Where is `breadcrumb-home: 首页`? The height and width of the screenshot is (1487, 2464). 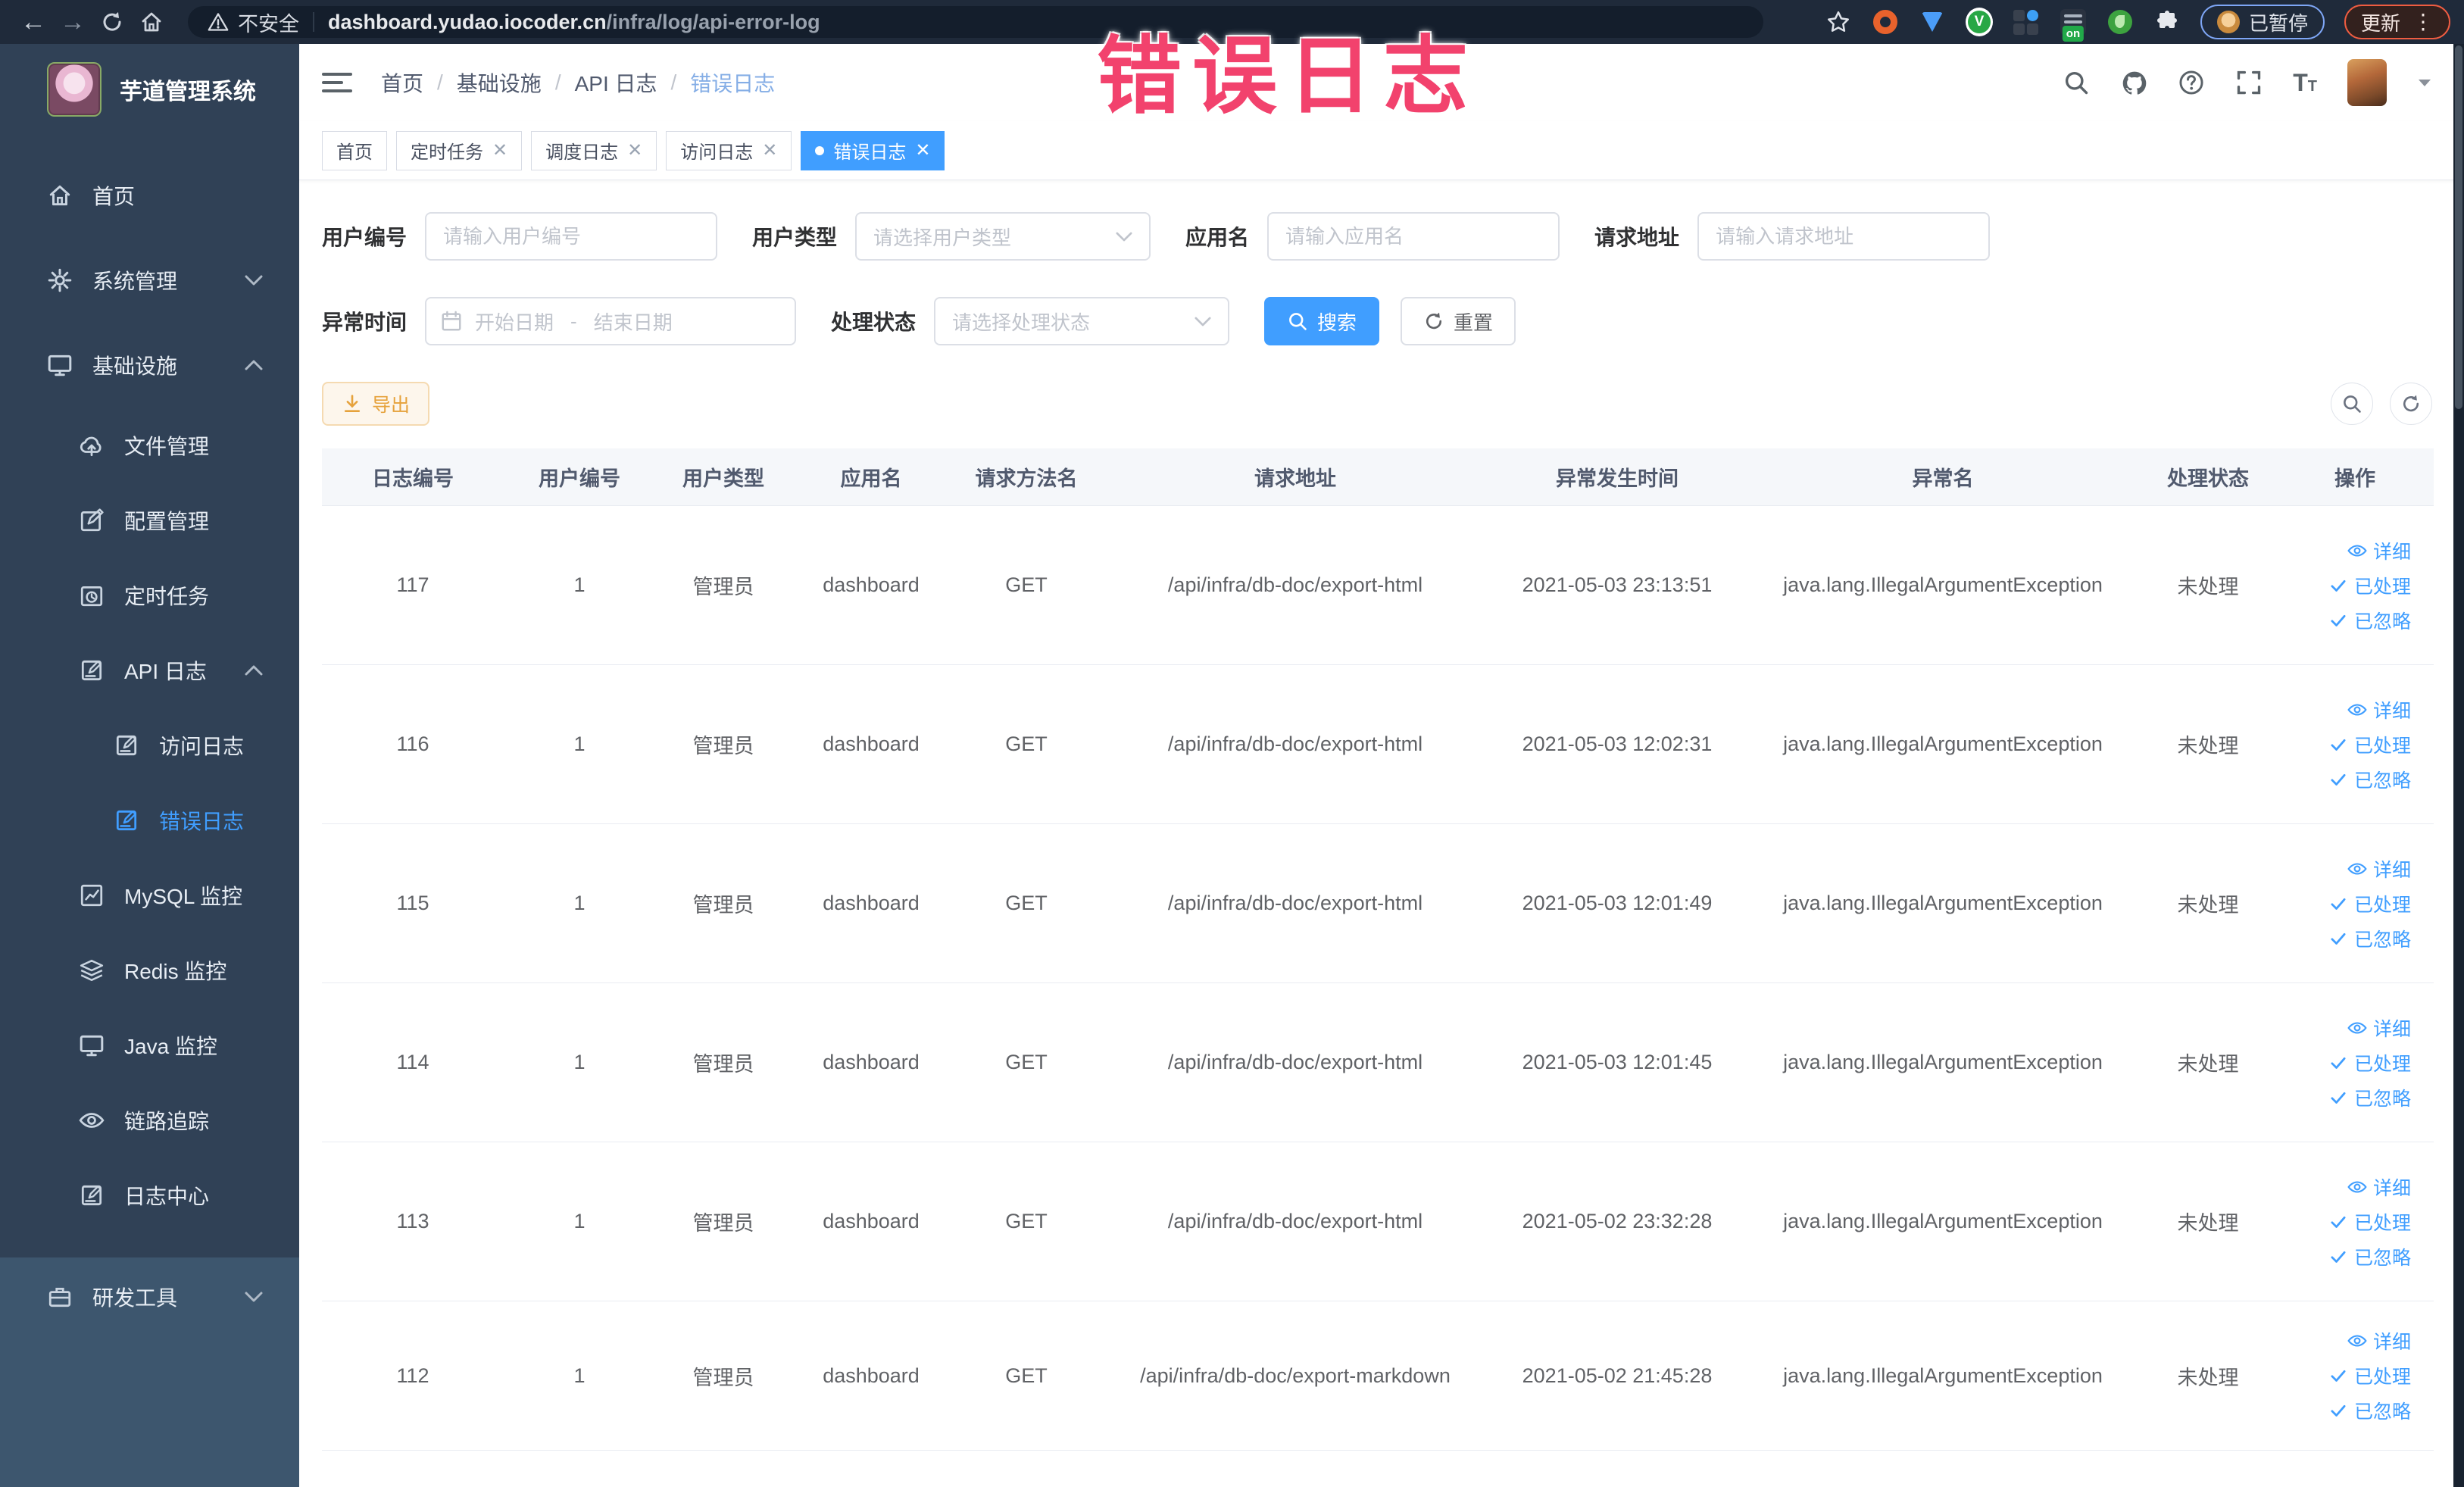 breadcrumb-home: 首页 is located at coordinates (402, 82).